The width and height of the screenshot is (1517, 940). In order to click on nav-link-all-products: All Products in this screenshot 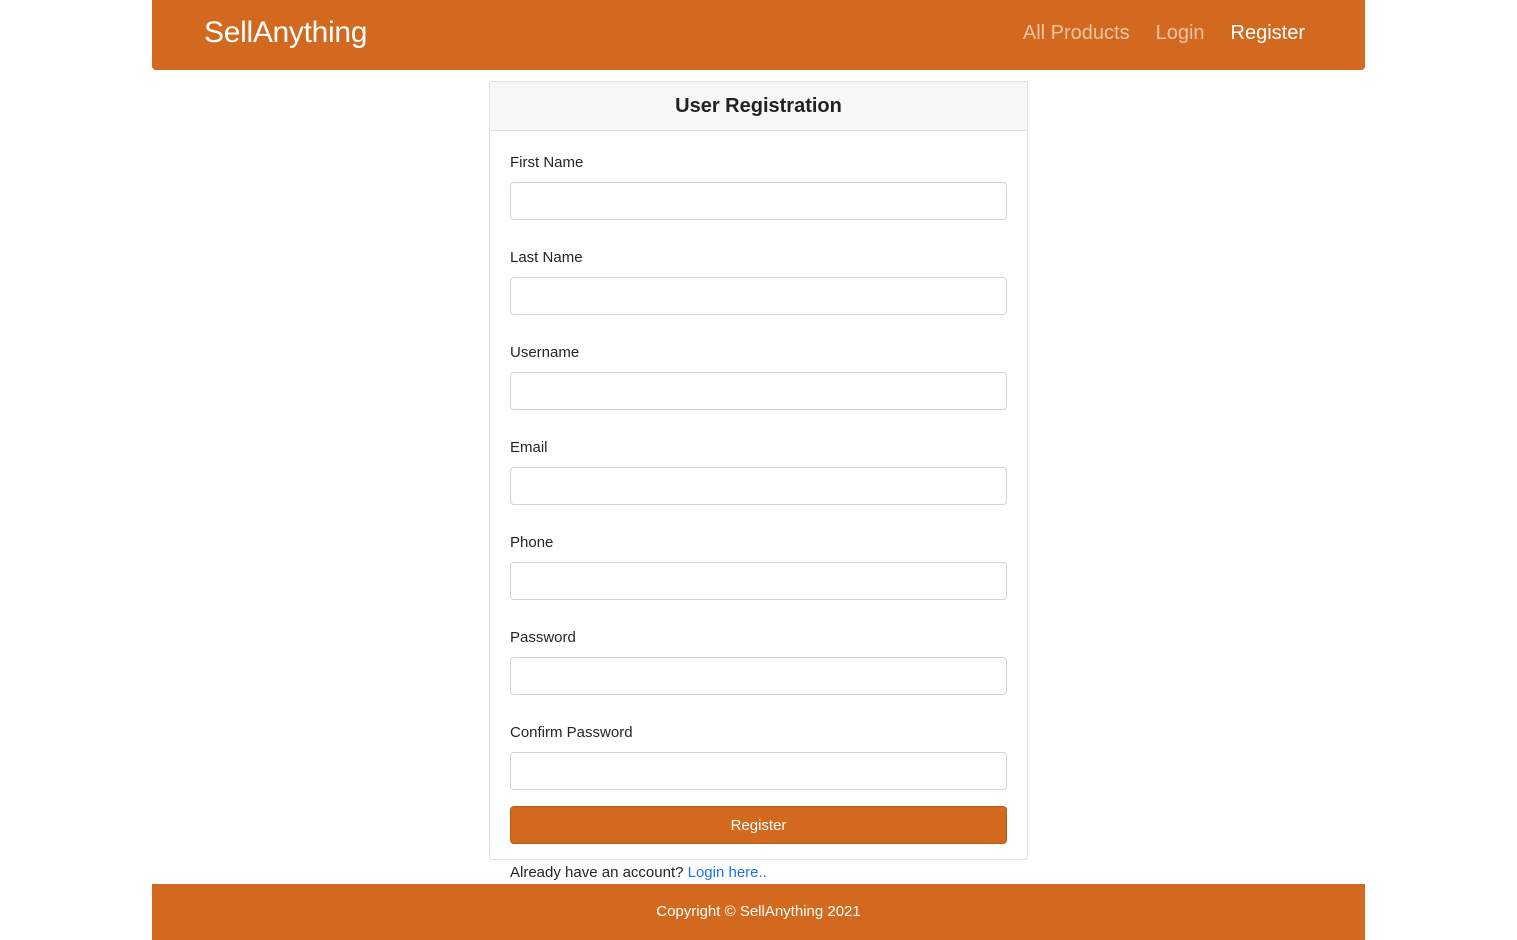, I will do `click(1076, 33)`.